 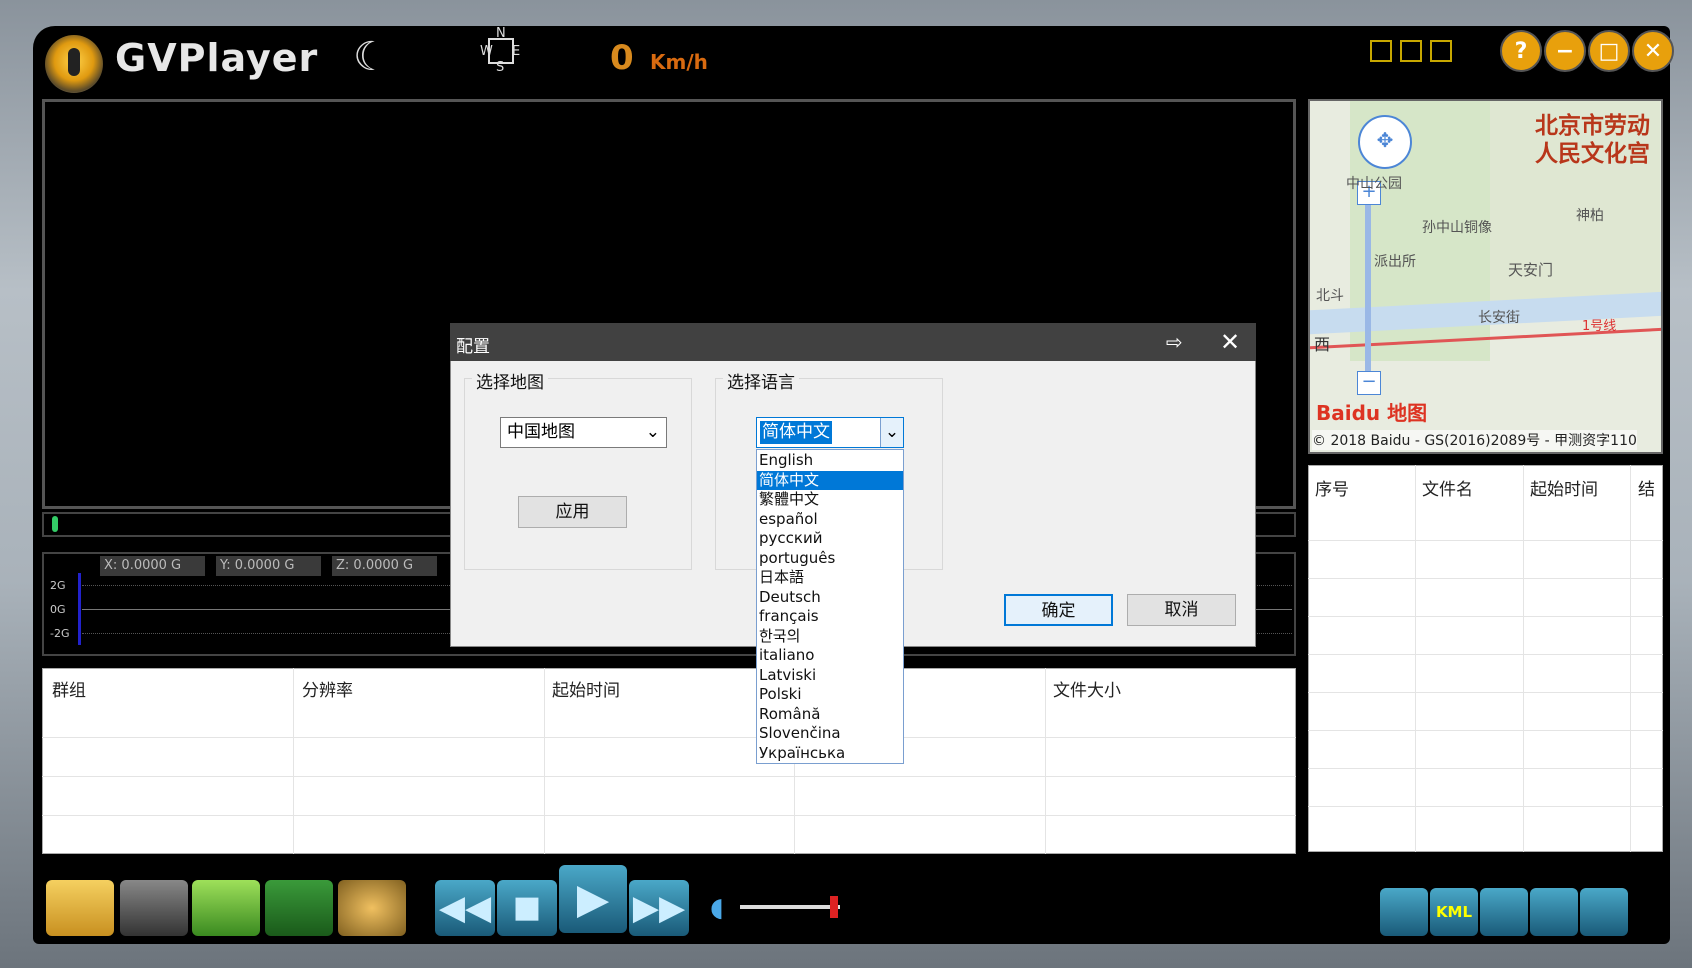 I want to click on camera-icon, so click(x=154, y=908).